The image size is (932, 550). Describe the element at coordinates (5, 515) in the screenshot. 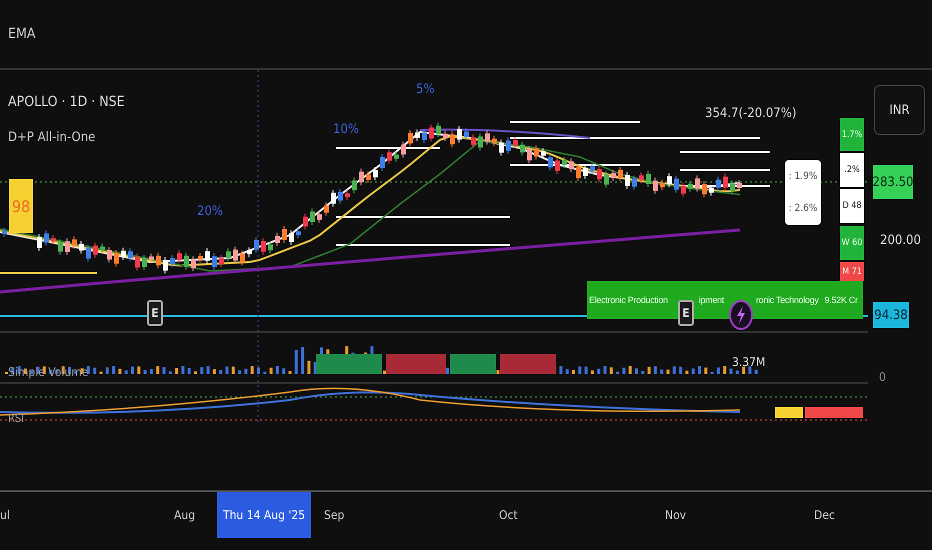

I see `time-label: ul` at that location.